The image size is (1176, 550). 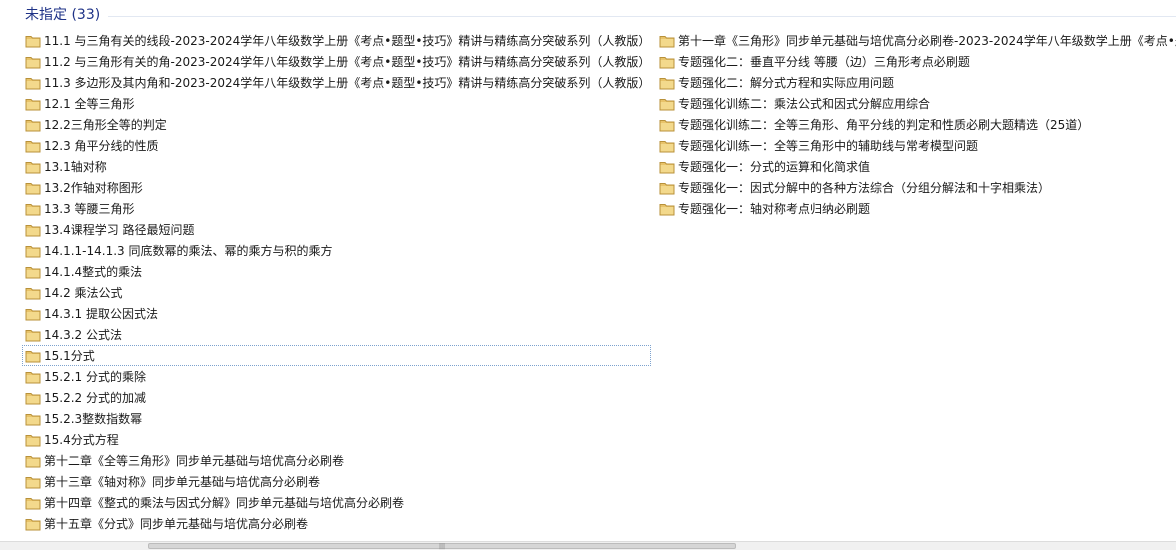 I want to click on folder-item-label: 专题强化二：垂直平分线 等腰（边）三角形考点必刷题, so click(x=824, y=61).